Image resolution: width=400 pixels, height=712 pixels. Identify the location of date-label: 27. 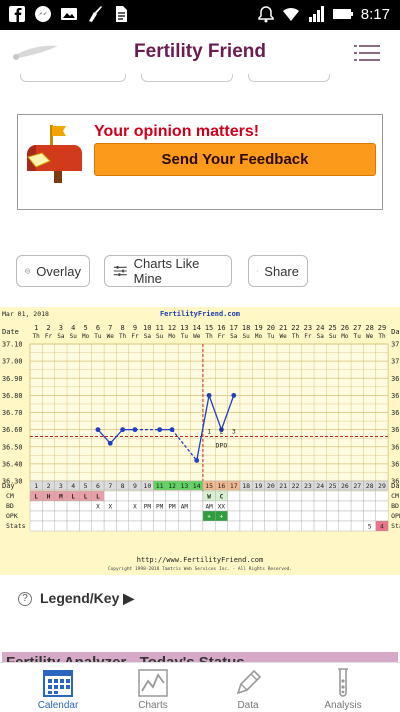
(357, 328).